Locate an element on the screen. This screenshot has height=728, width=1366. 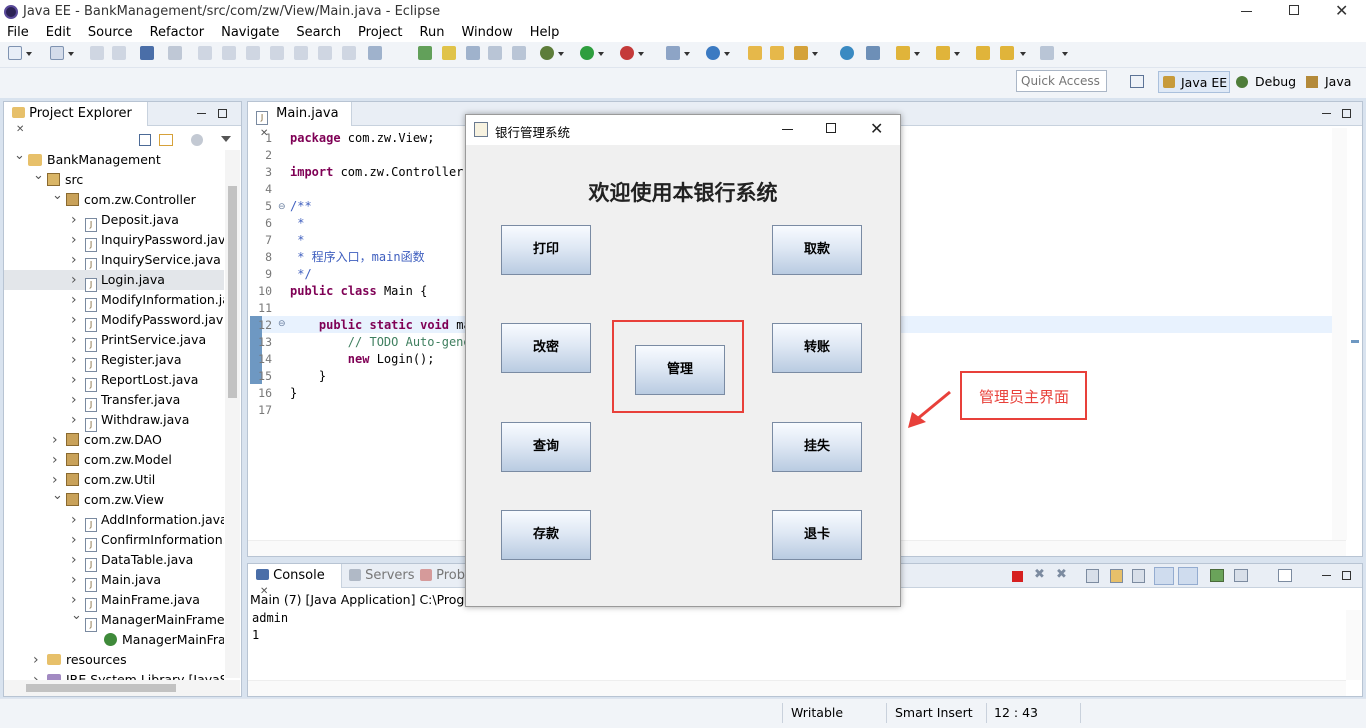
editor-vertical-scrollbar is located at coordinates (1339, 334).